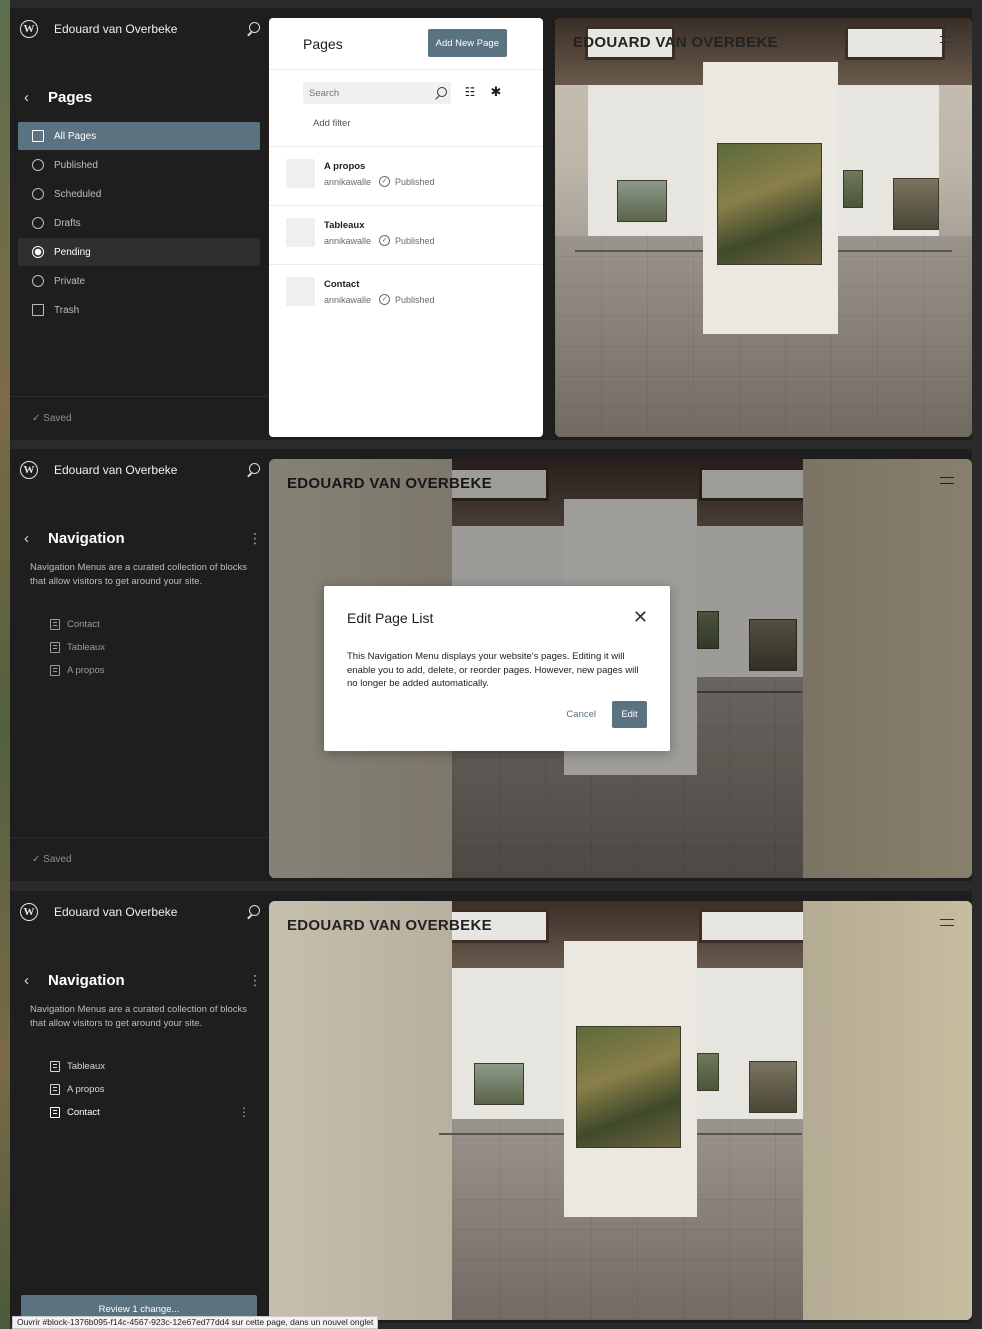 The width and height of the screenshot is (982, 1329). What do you see at coordinates (38, 310) in the screenshot?
I see `trash-icon` at bounding box center [38, 310].